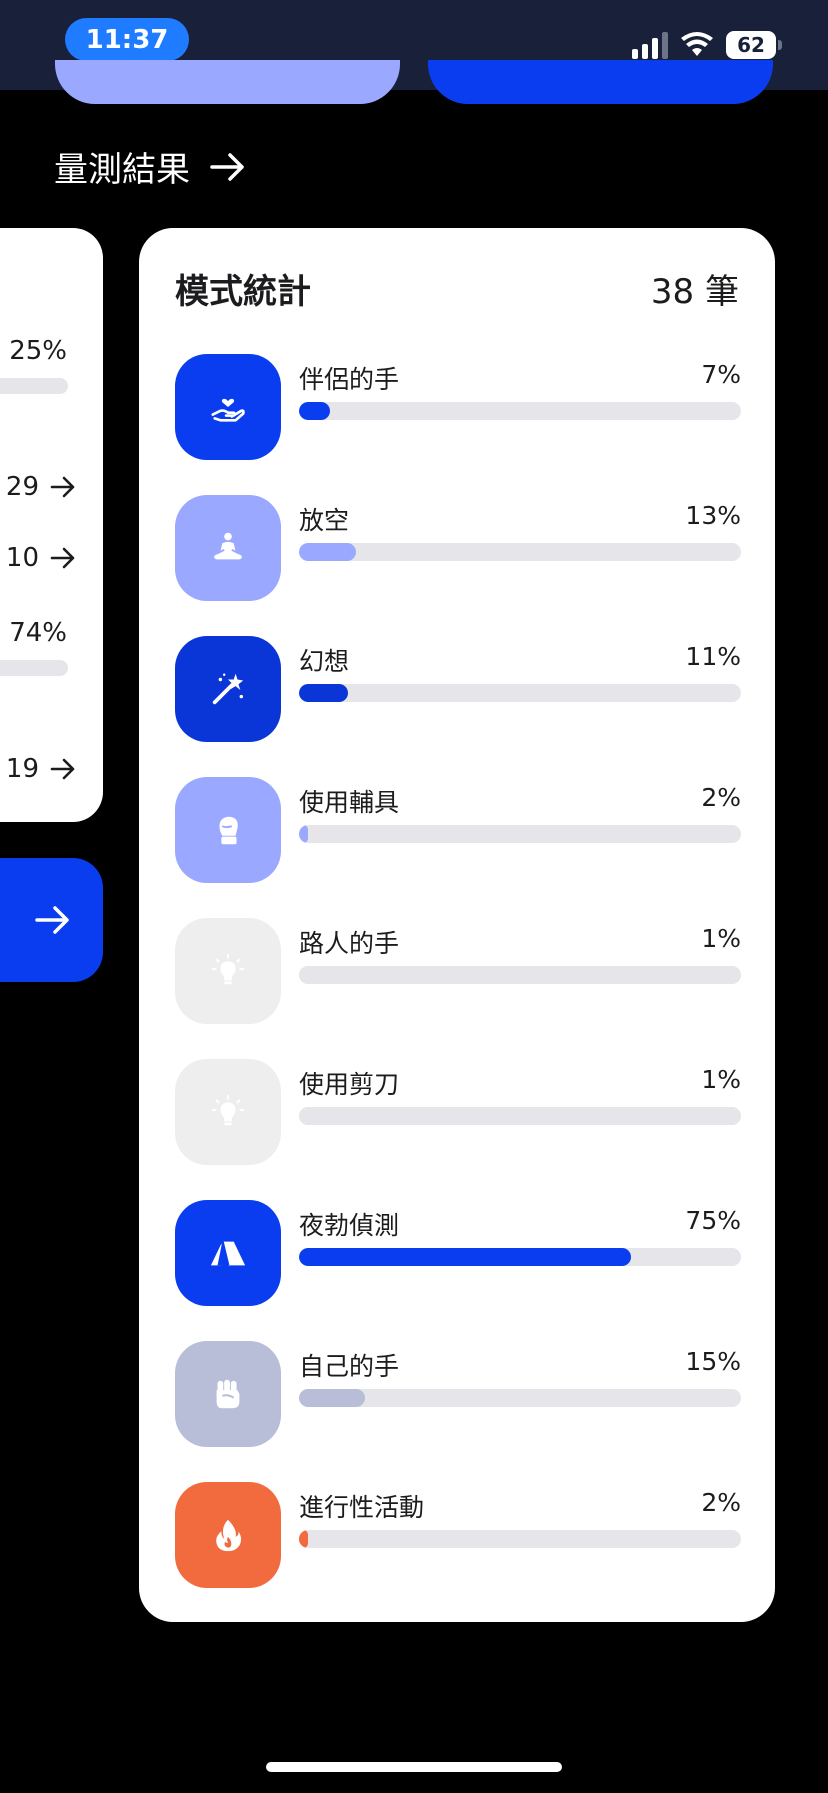  I want to click on mode-label: 幻想, so click(324, 661).